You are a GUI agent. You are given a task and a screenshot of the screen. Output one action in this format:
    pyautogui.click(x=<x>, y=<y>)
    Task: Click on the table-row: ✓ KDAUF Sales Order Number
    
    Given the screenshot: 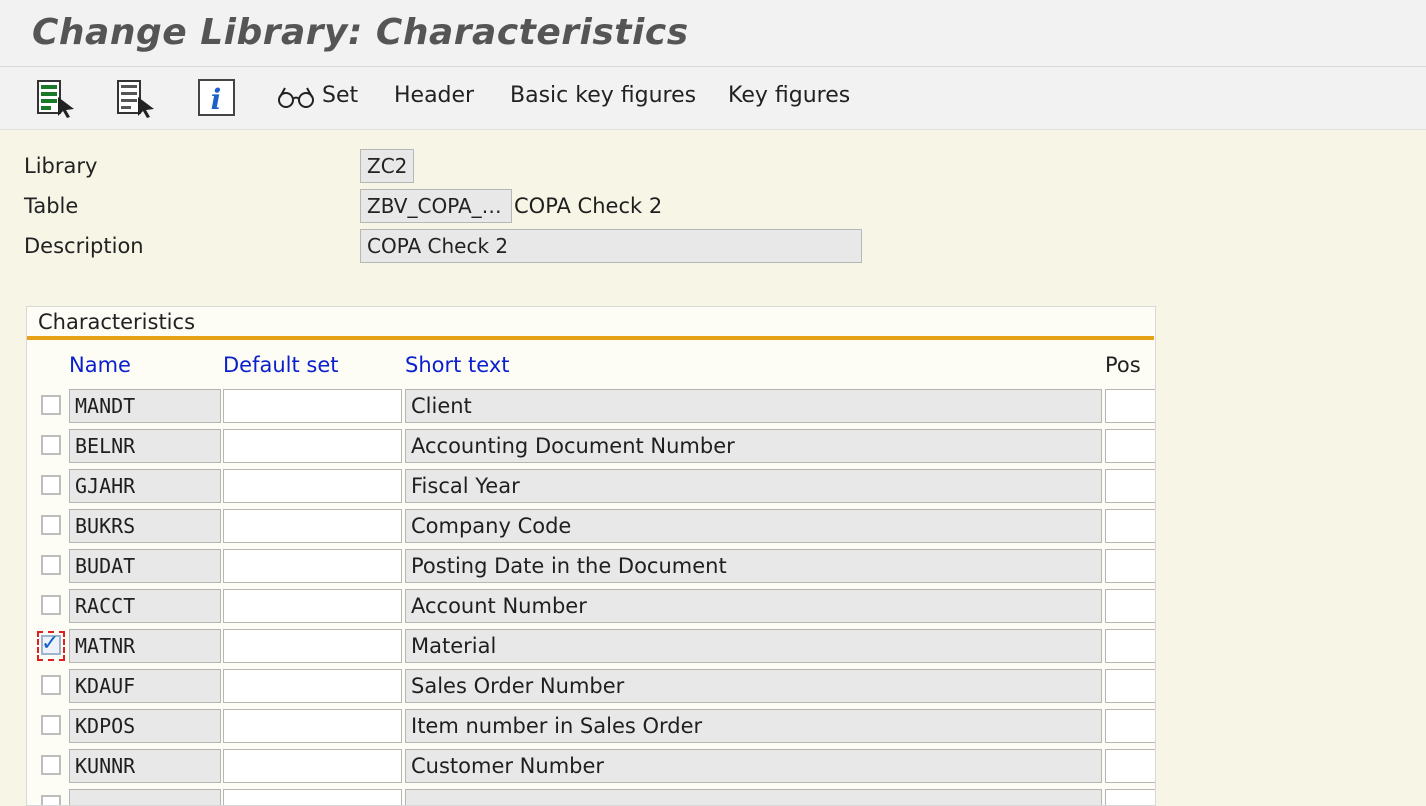 What is the action you would take?
    pyautogui.click(x=591, y=686)
    